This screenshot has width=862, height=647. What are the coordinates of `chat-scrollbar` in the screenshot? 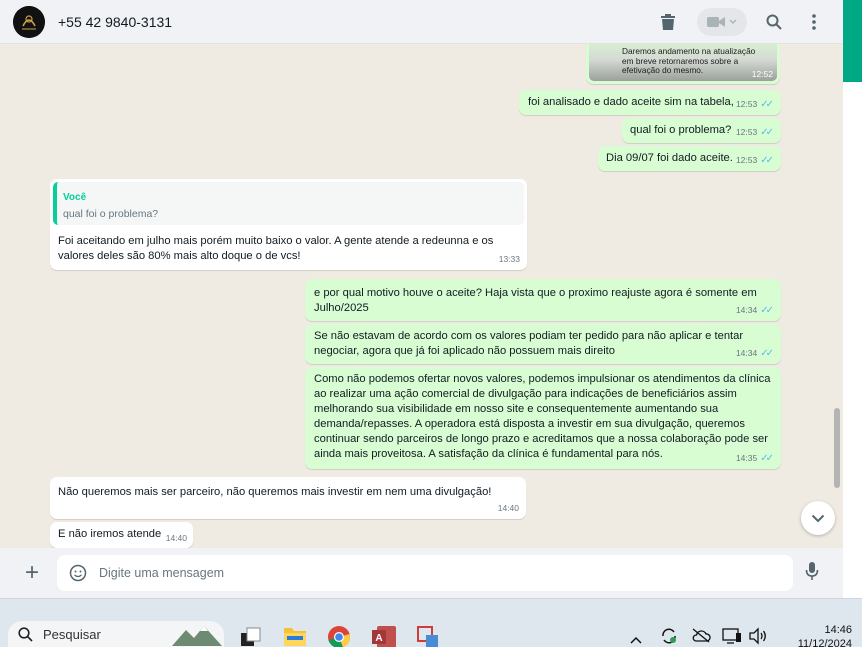 It's located at (837, 448).